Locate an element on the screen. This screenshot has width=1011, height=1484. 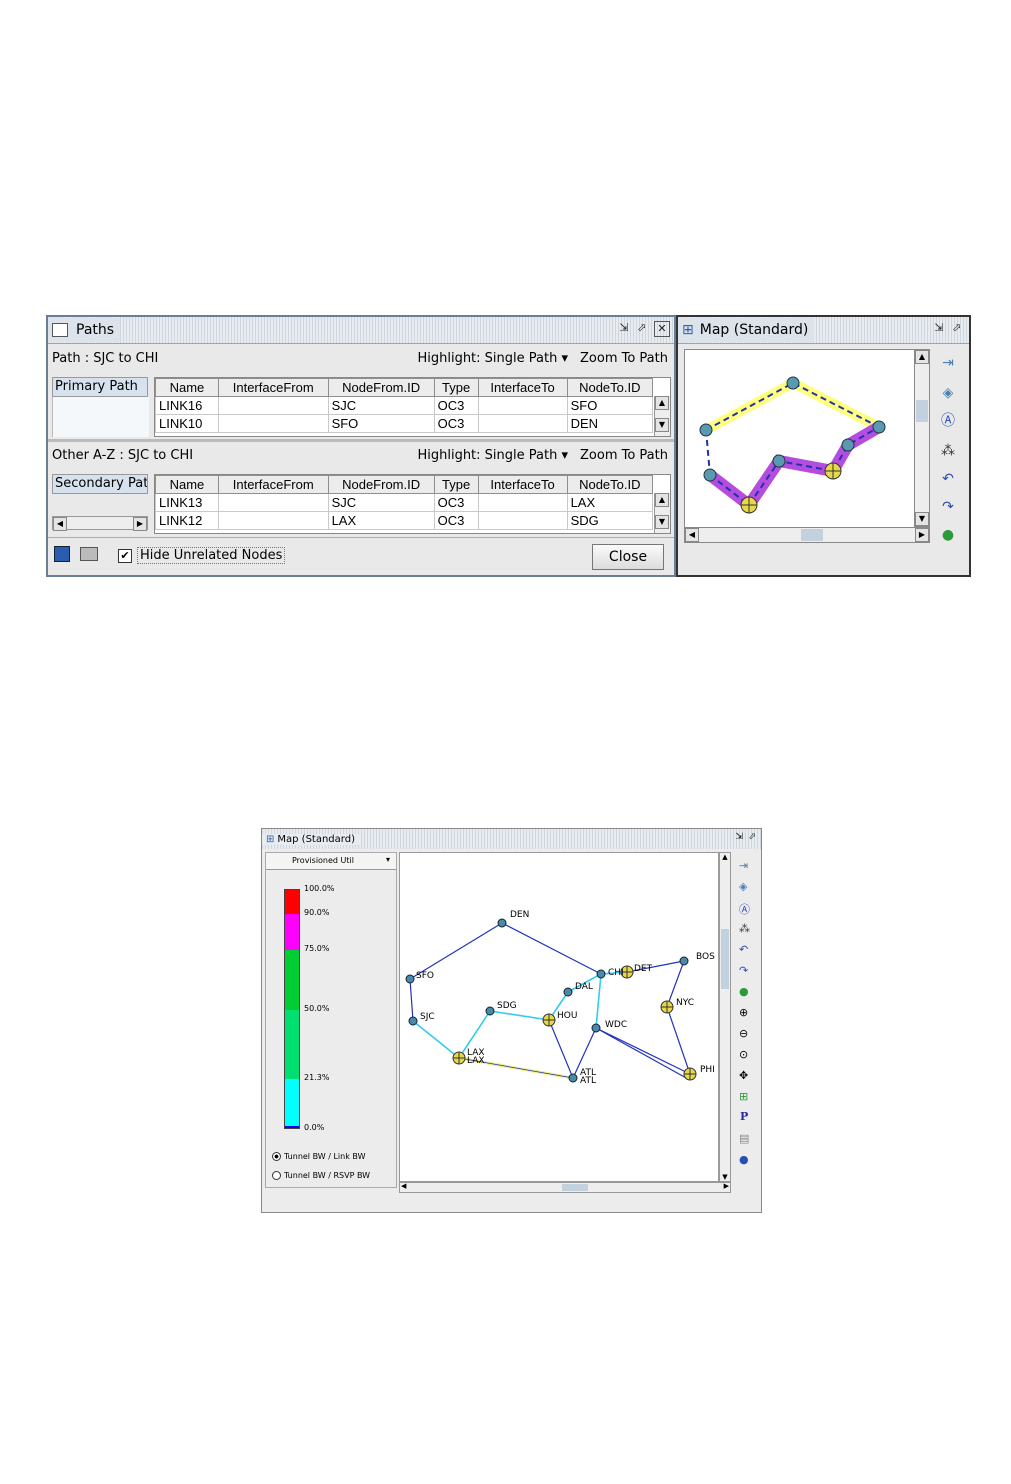
radio-selected-icon is located at coordinates (276, 1156).